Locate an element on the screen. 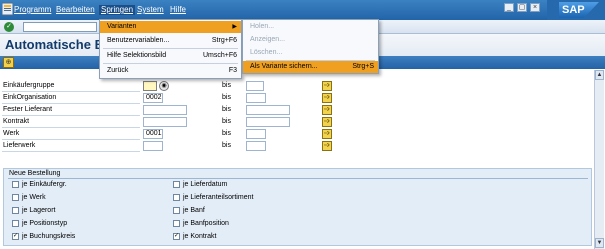  checkbox-label: je Lieferdatum is located at coordinates (205, 184).